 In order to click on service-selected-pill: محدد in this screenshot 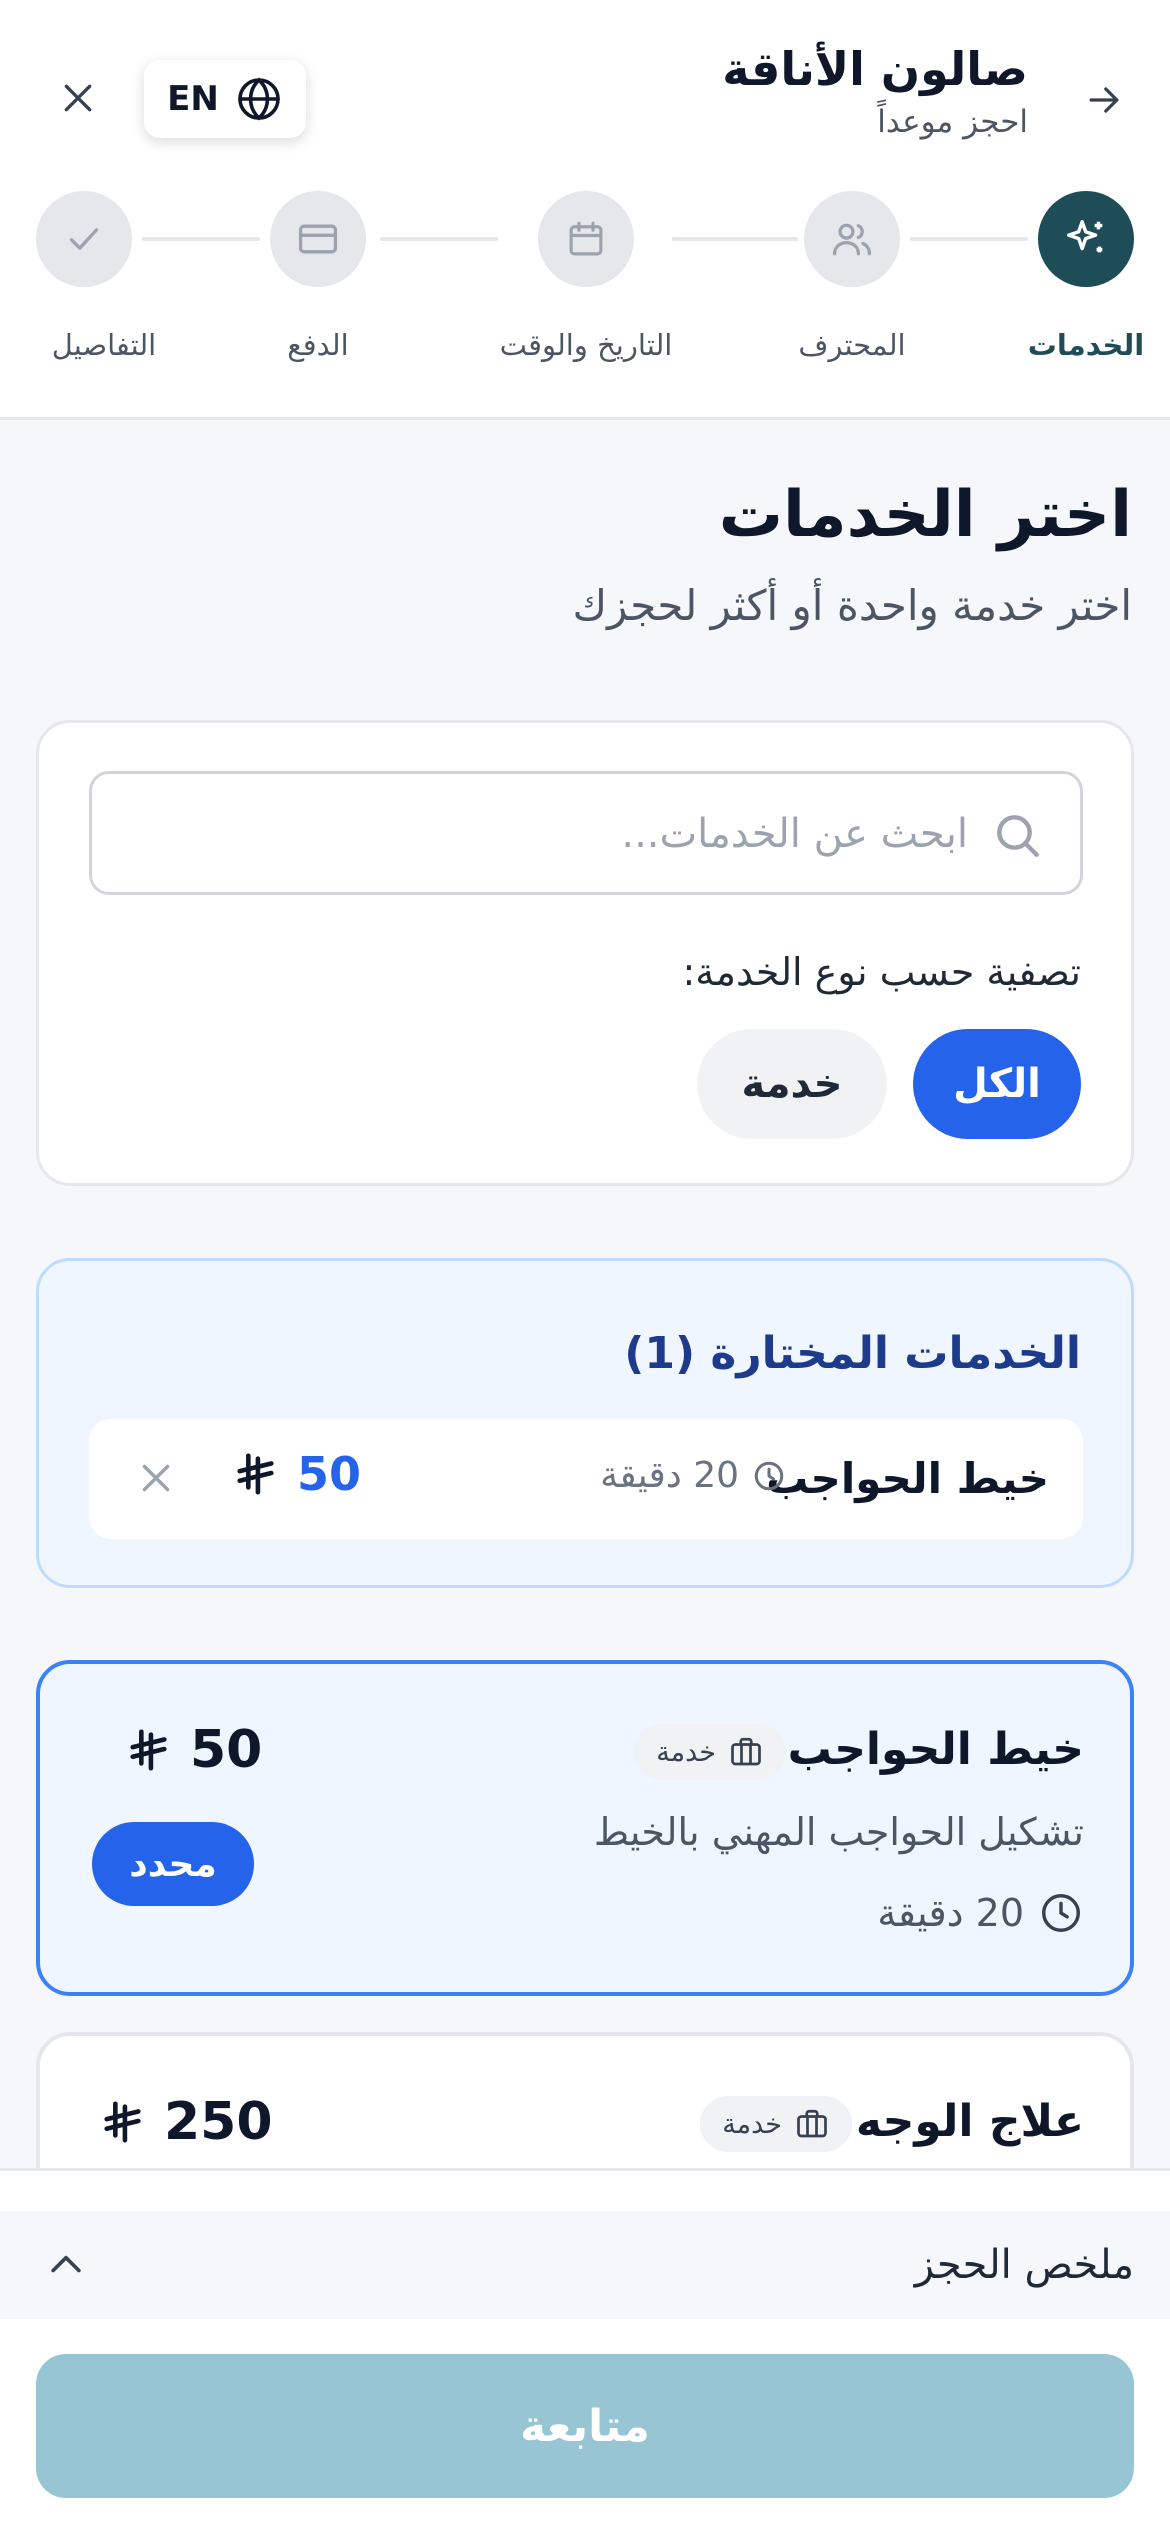, I will do `click(173, 1864)`.